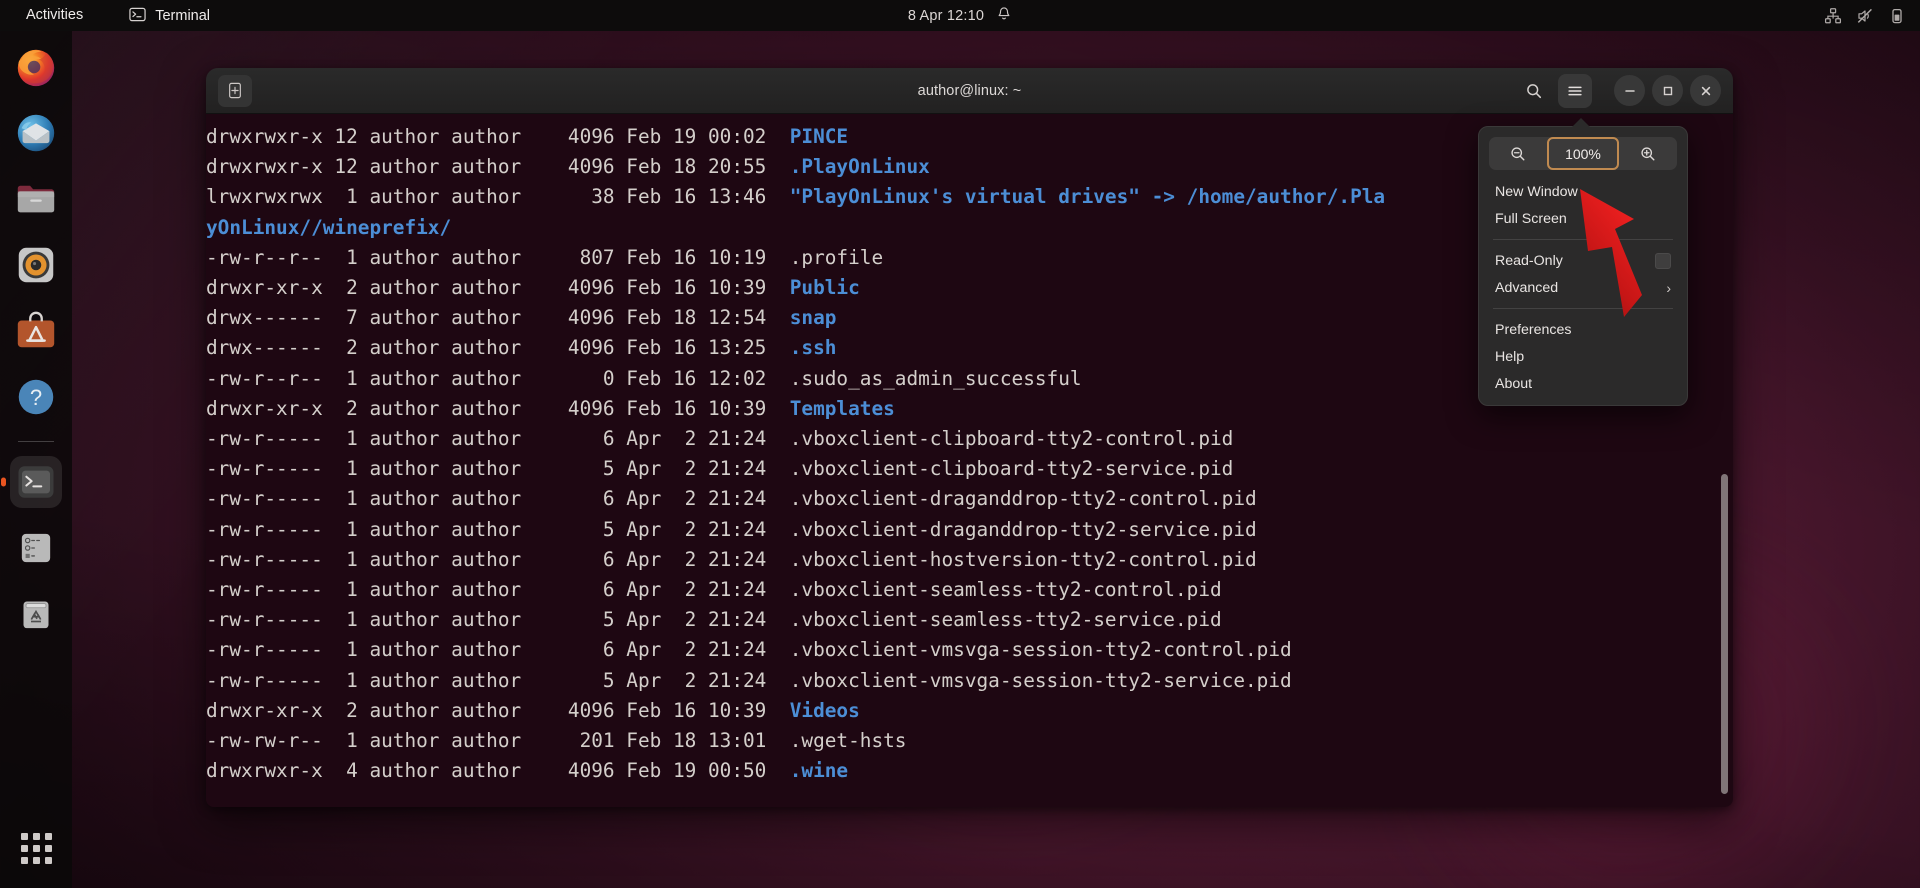  What do you see at coordinates (1023, 559) in the screenshot?
I see `file-name: .vboxclient-hostversion-tty2-control.pid` at bounding box center [1023, 559].